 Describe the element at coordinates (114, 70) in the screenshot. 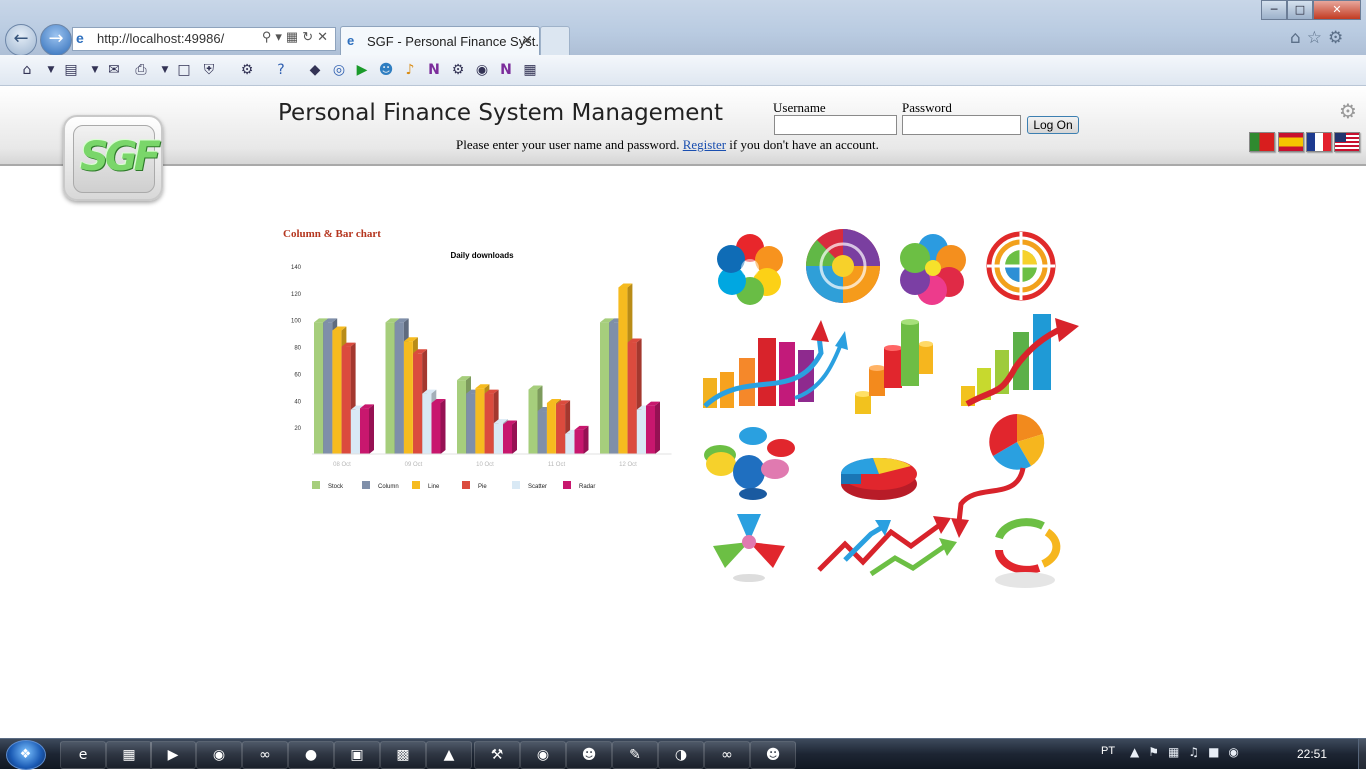

I see `mail-icon: ✉` at that location.